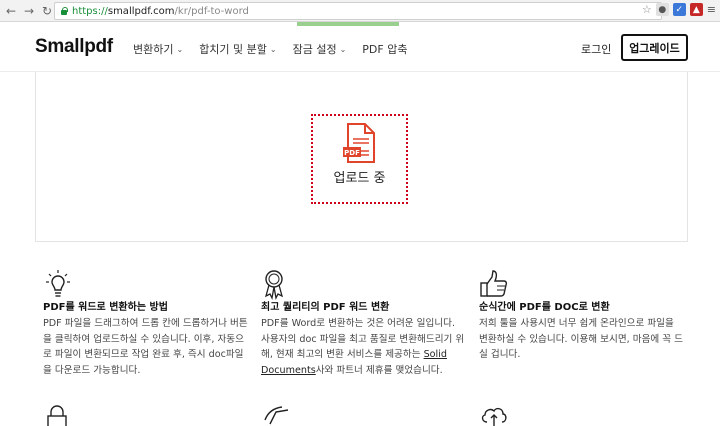  What do you see at coordinates (105, 307) in the screenshot?
I see `feature-title: PDF를 워드로 변환하는 방법` at bounding box center [105, 307].